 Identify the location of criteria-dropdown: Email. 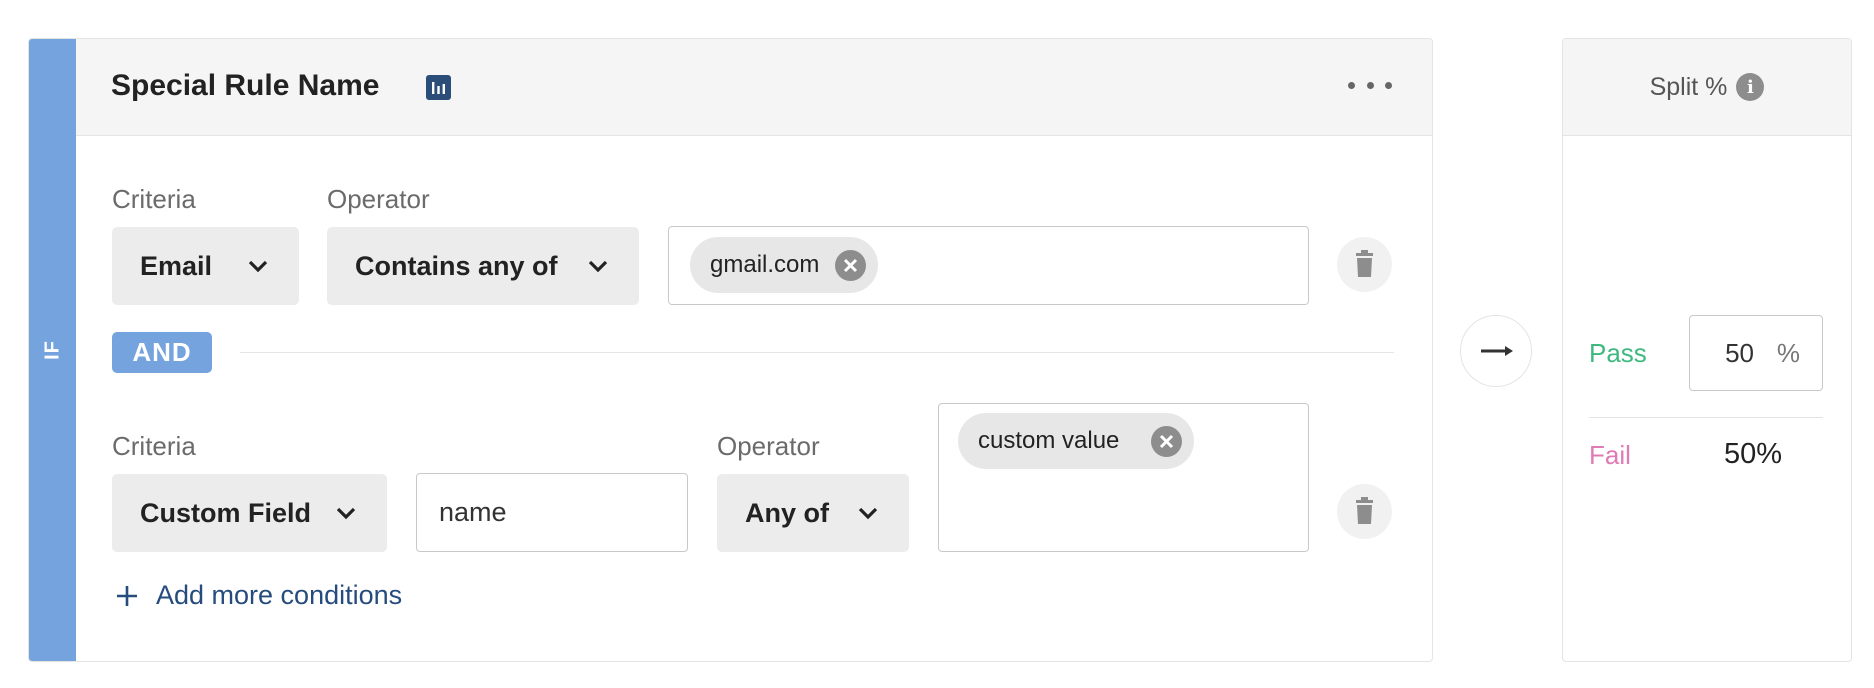
(205, 266).